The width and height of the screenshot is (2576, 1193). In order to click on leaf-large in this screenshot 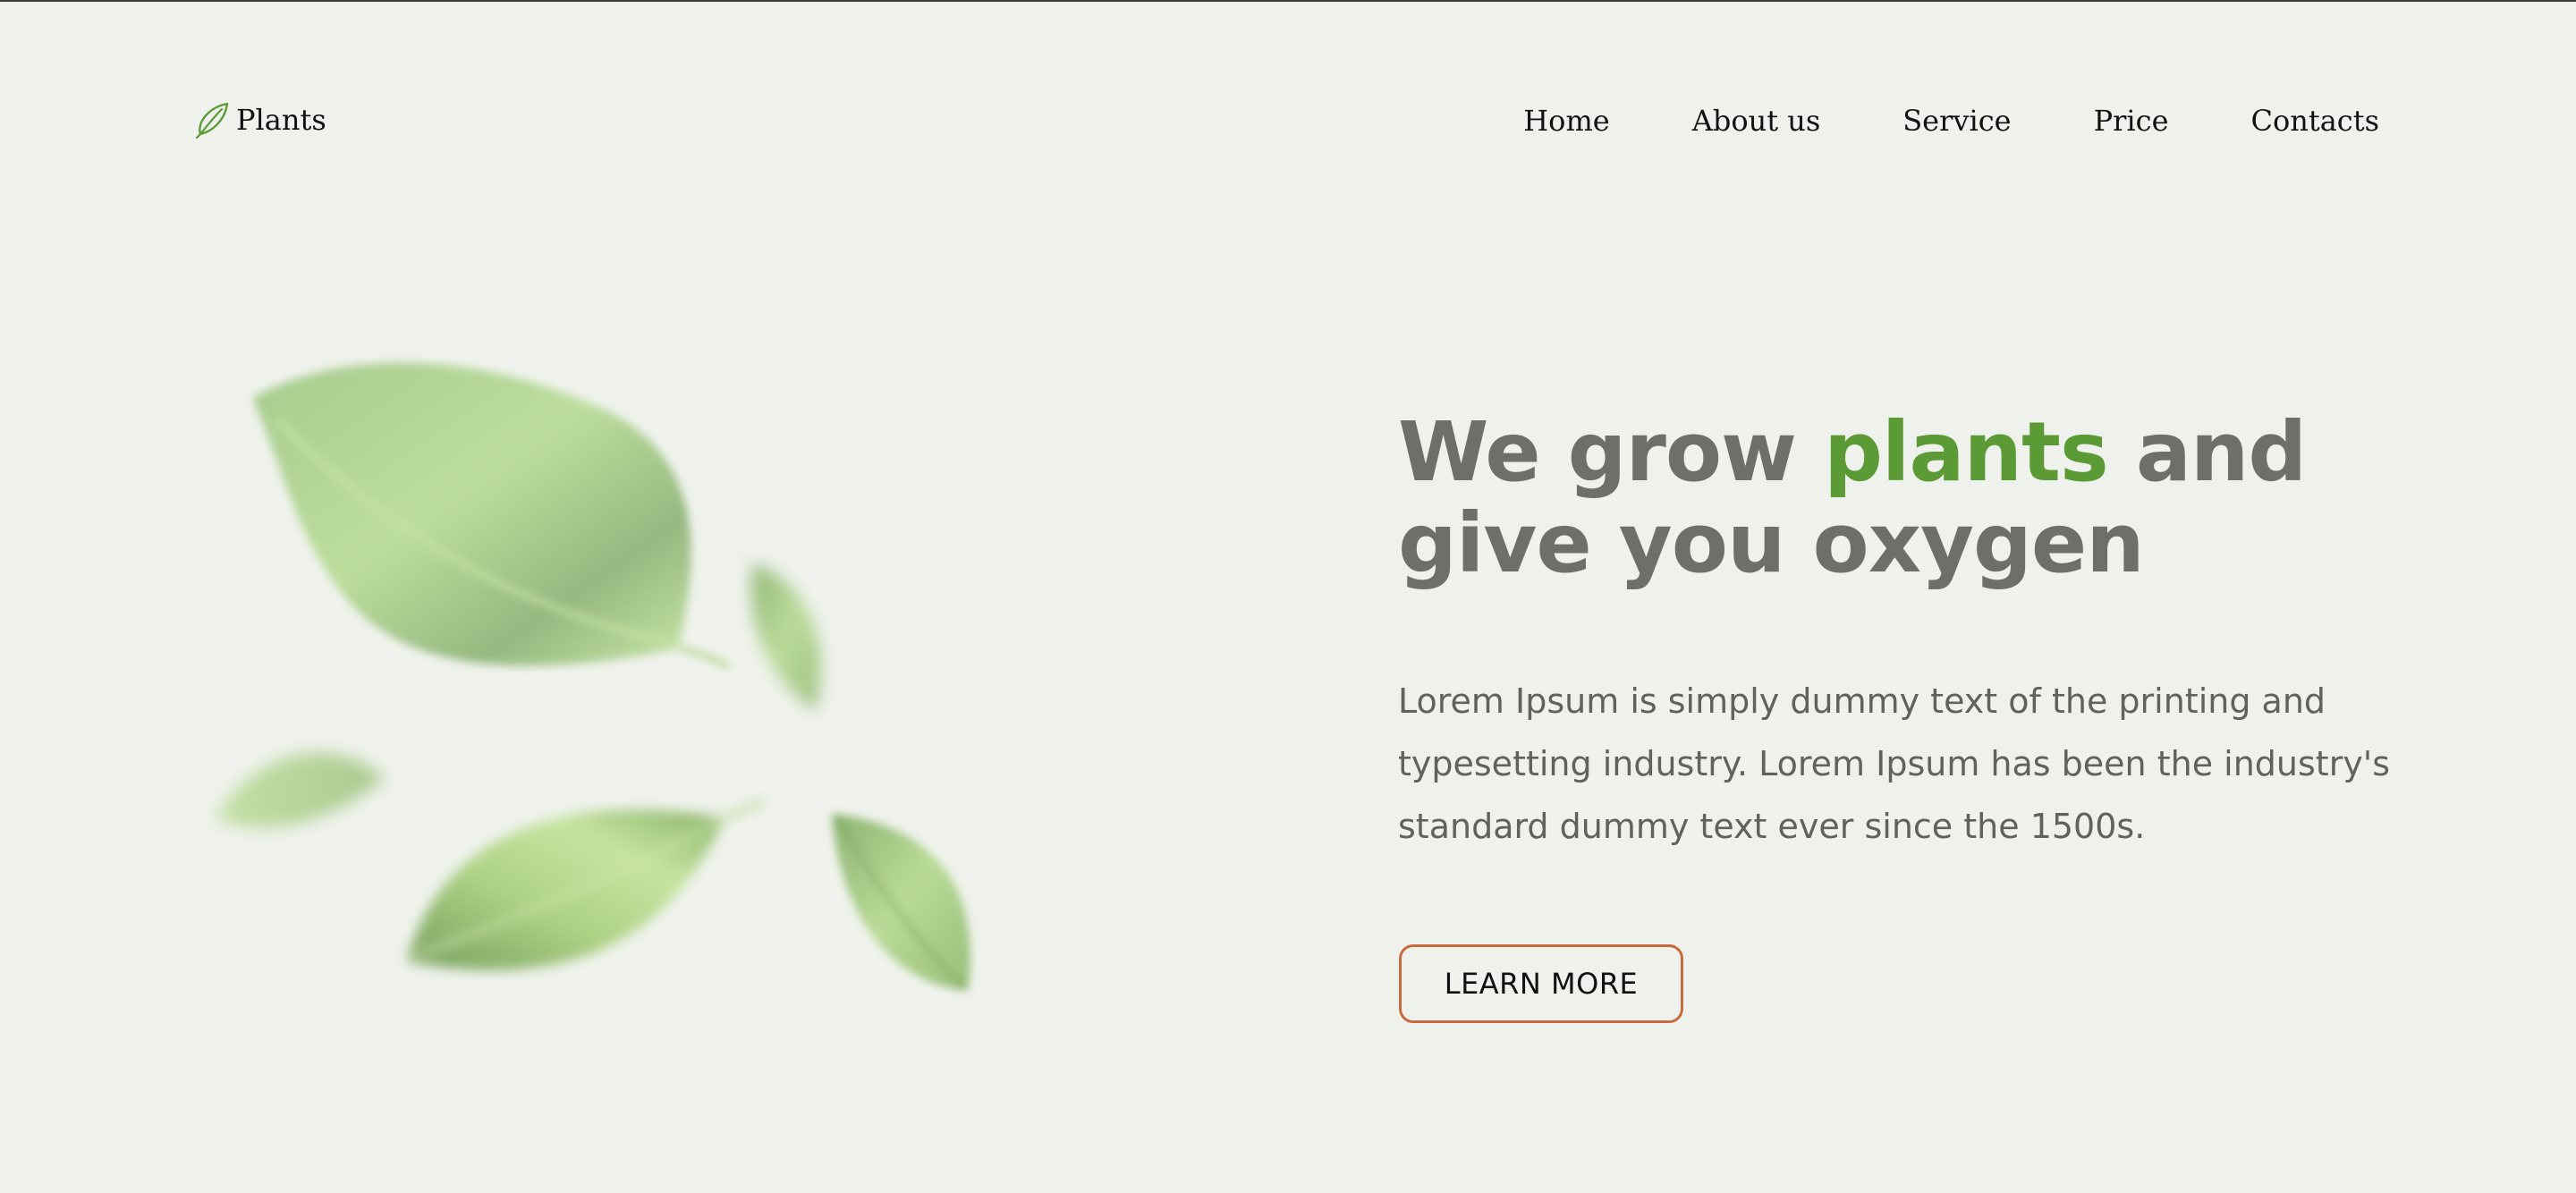, I will do `click(491, 515)`.